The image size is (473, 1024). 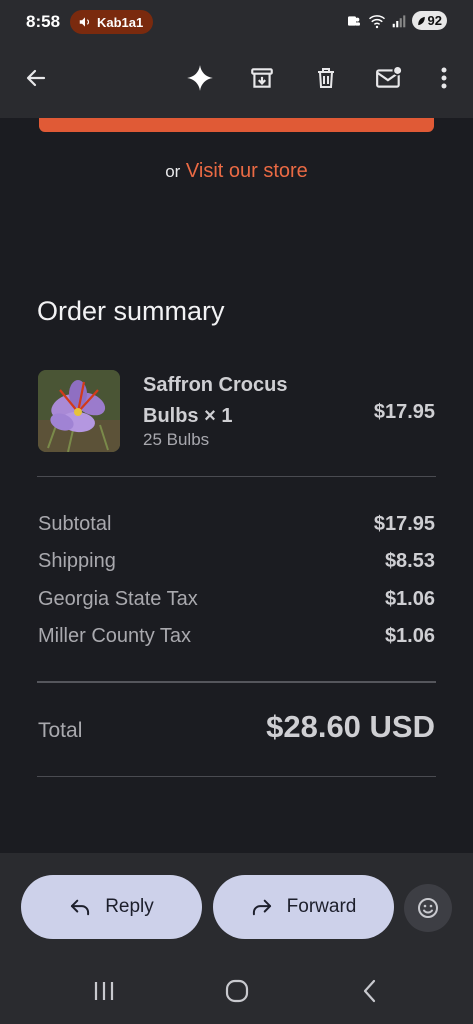 What do you see at coordinates (247, 171) in the screenshot?
I see `visit-store-link: Visit our store` at bounding box center [247, 171].